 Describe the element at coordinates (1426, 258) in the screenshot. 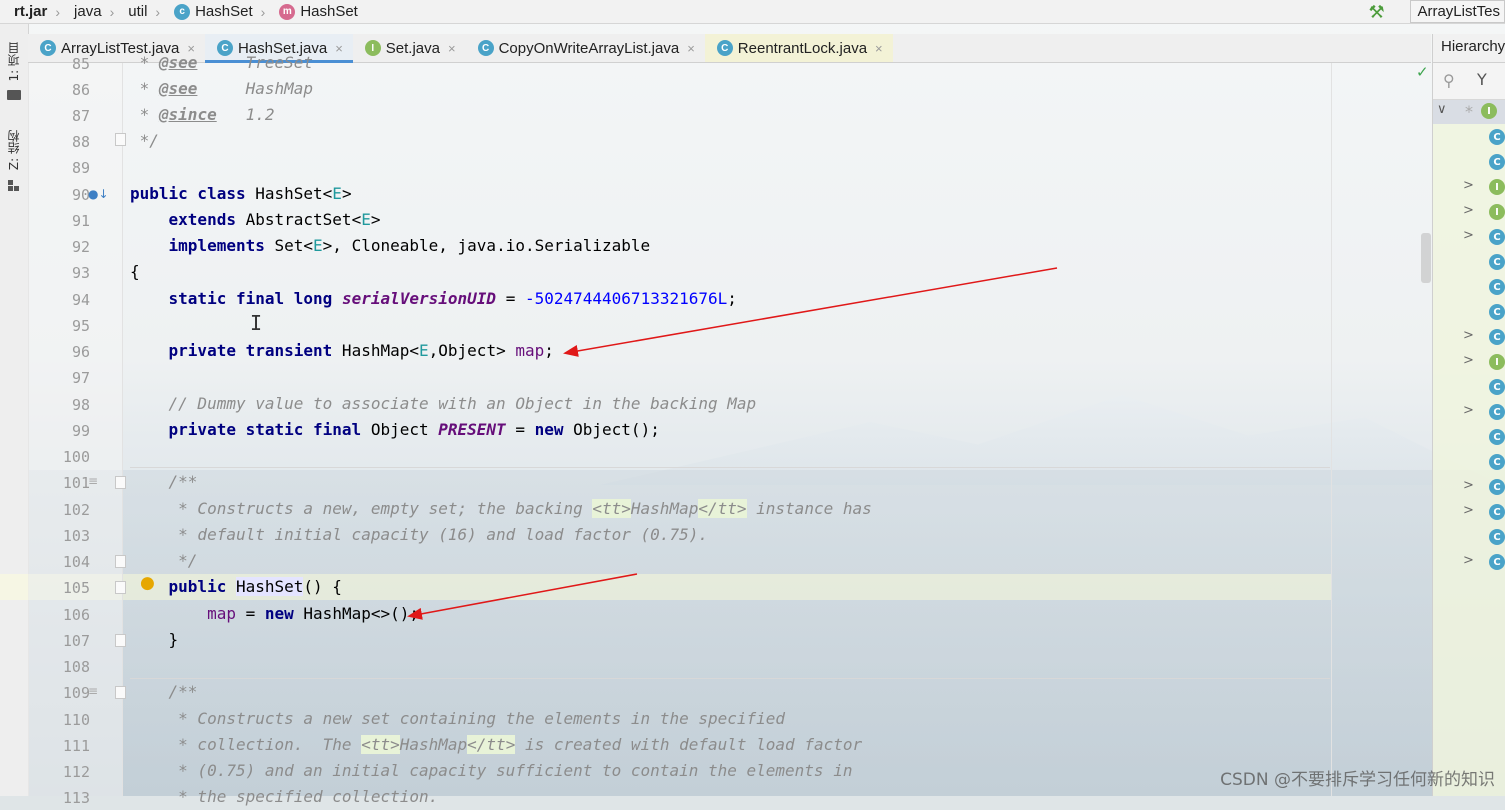

I see `scrollbar-thumb` at that location.